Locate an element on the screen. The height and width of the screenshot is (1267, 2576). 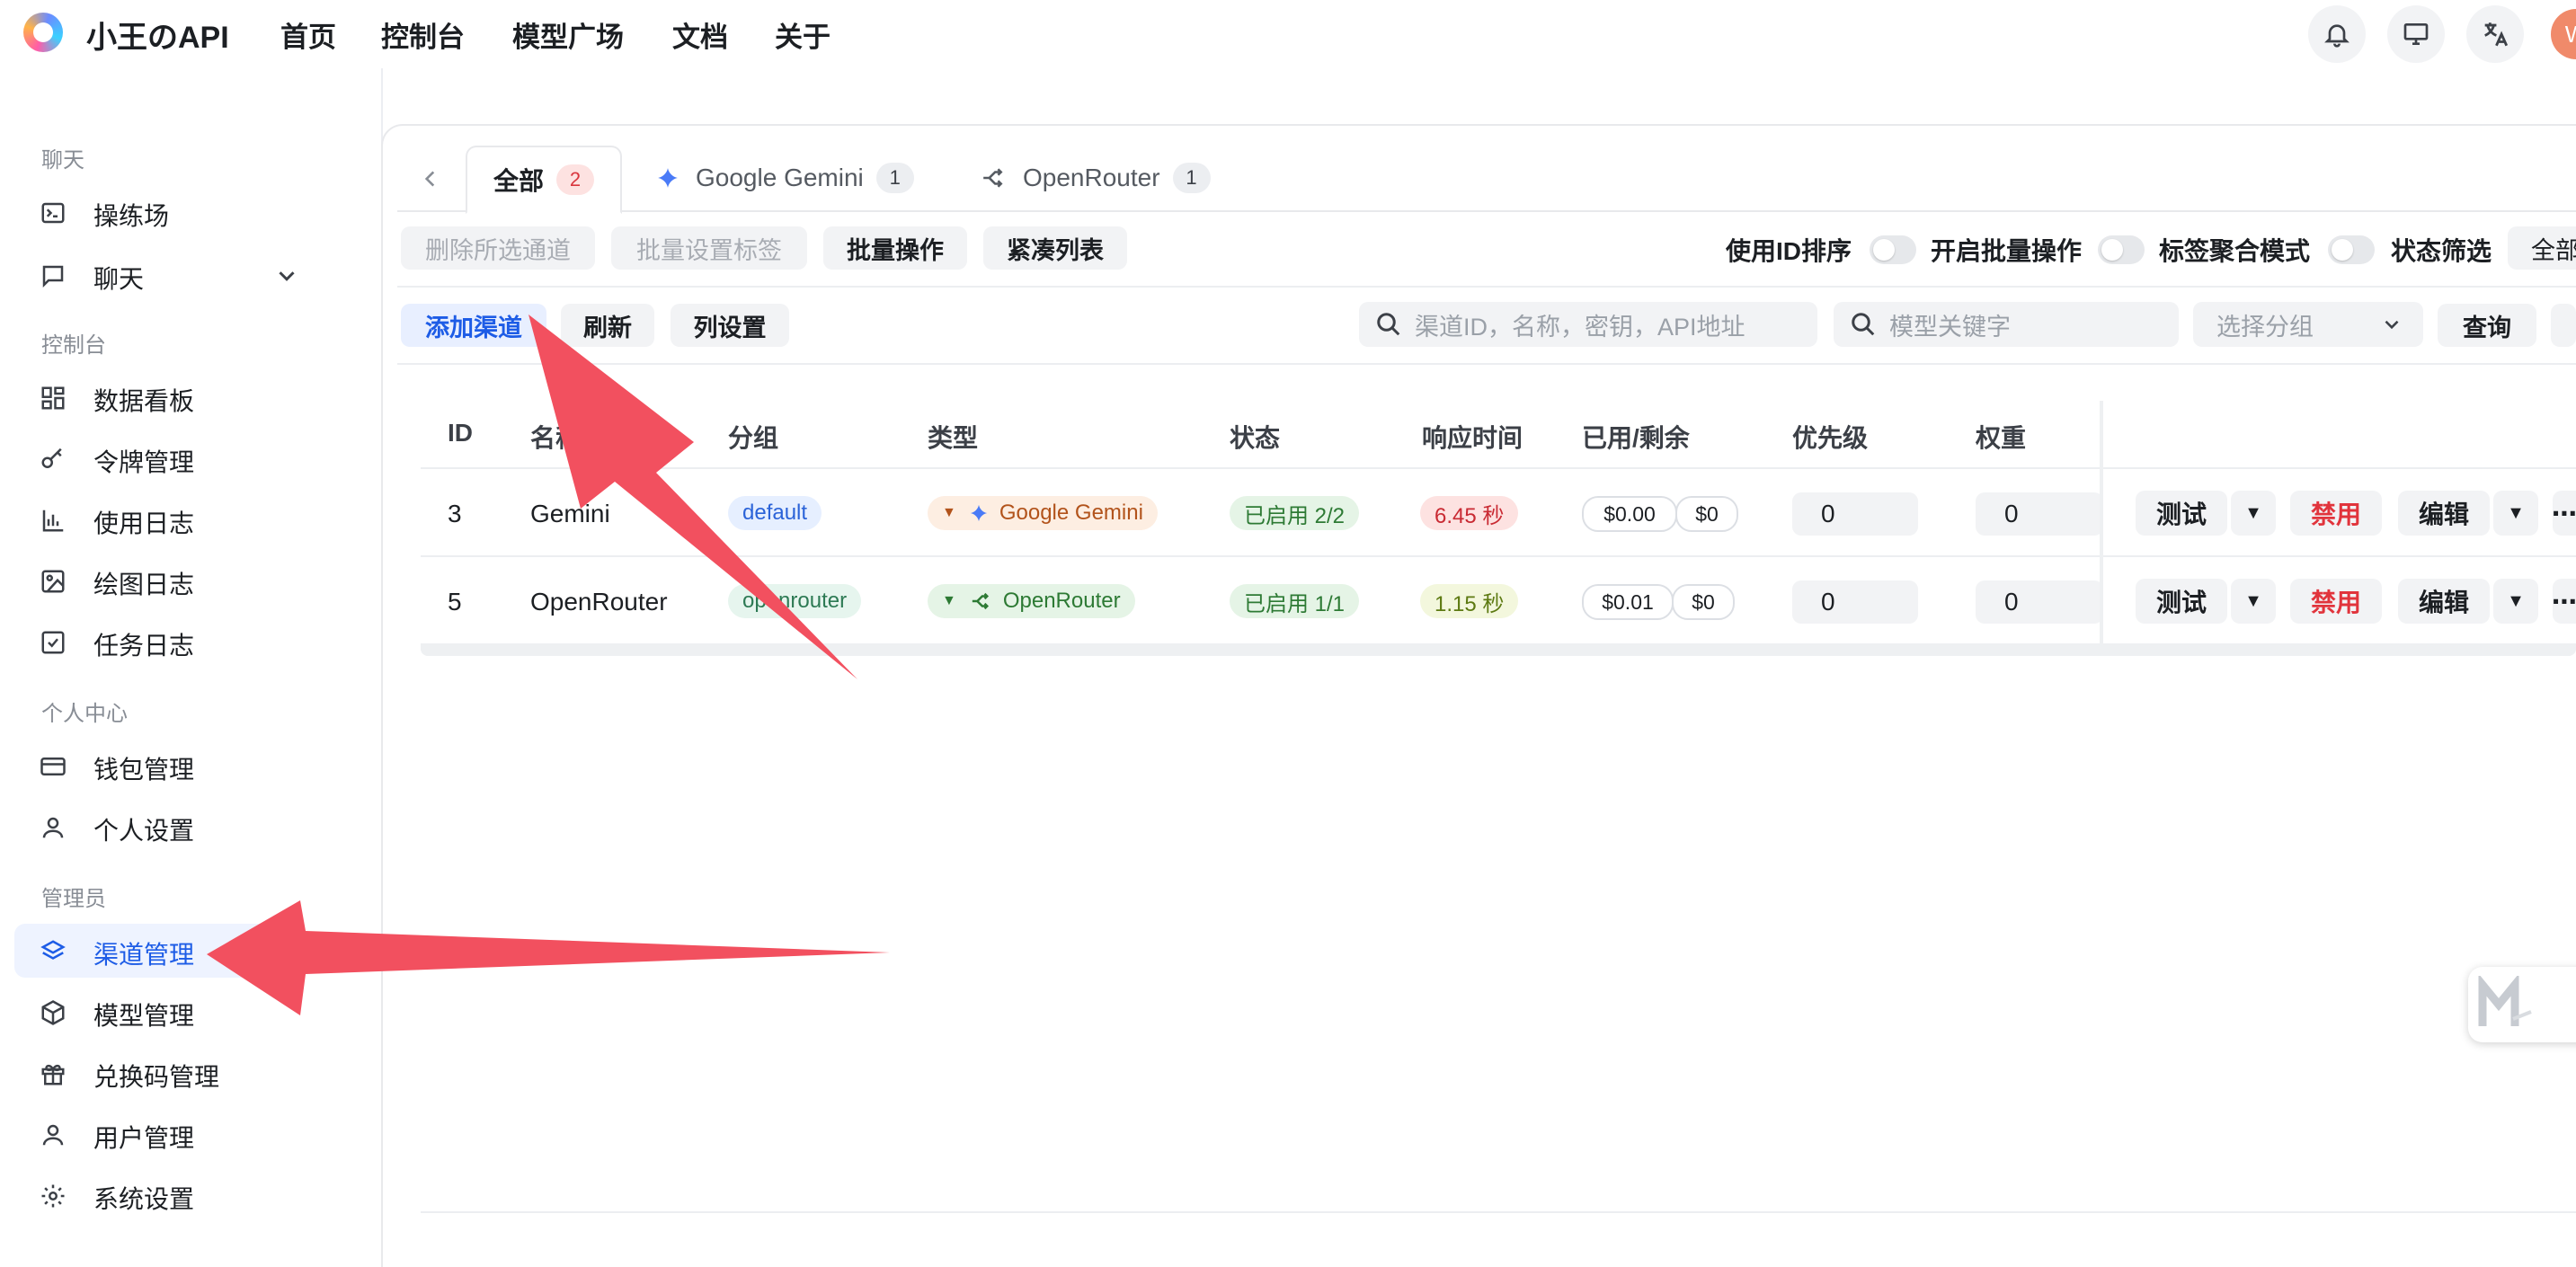
nav-docs: 文档 is located at coordinates (700, 34).